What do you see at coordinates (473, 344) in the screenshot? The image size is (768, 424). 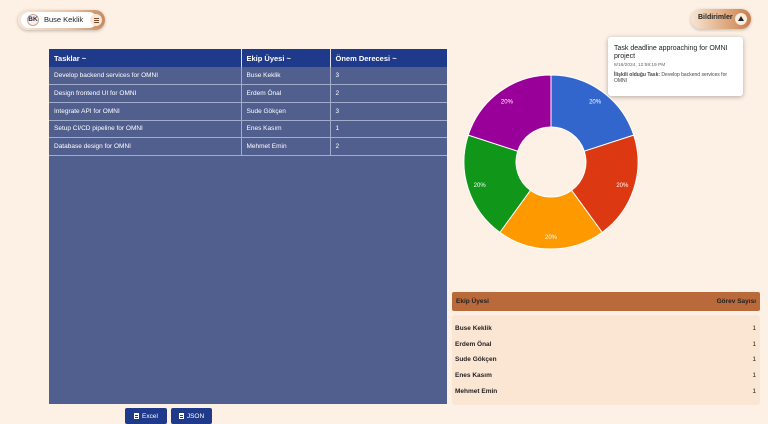 I see `member-name: Erdem Önal` at bounding box center [473, 344].